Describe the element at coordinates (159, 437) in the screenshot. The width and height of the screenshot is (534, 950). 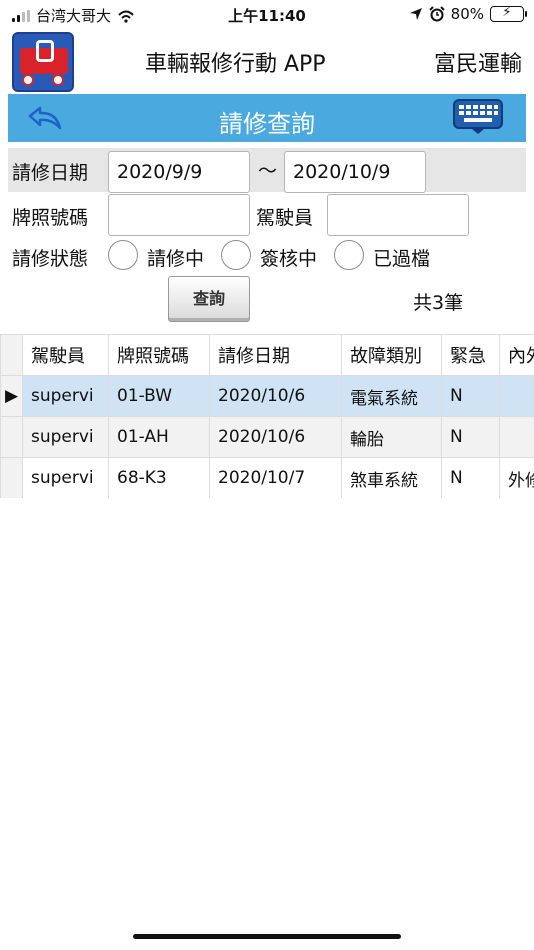
I see `cell-plate: 01-AH` at that location.